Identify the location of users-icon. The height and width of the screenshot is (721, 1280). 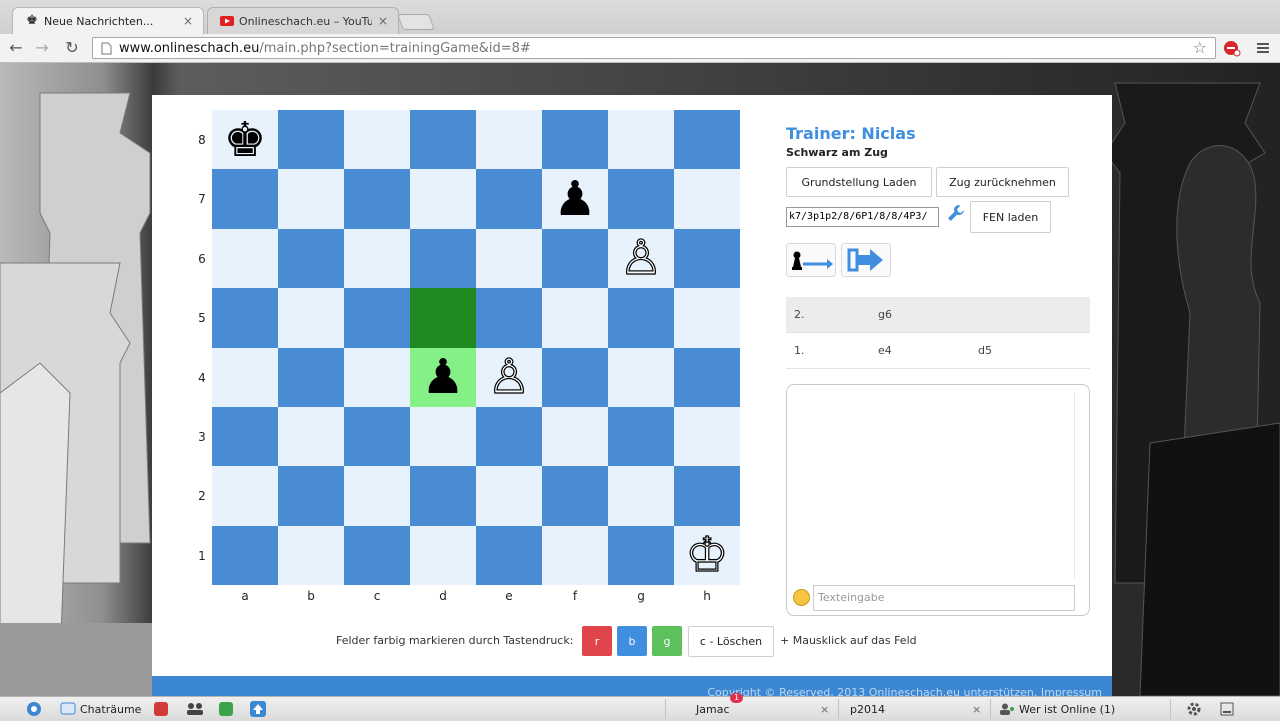
(195, 709).